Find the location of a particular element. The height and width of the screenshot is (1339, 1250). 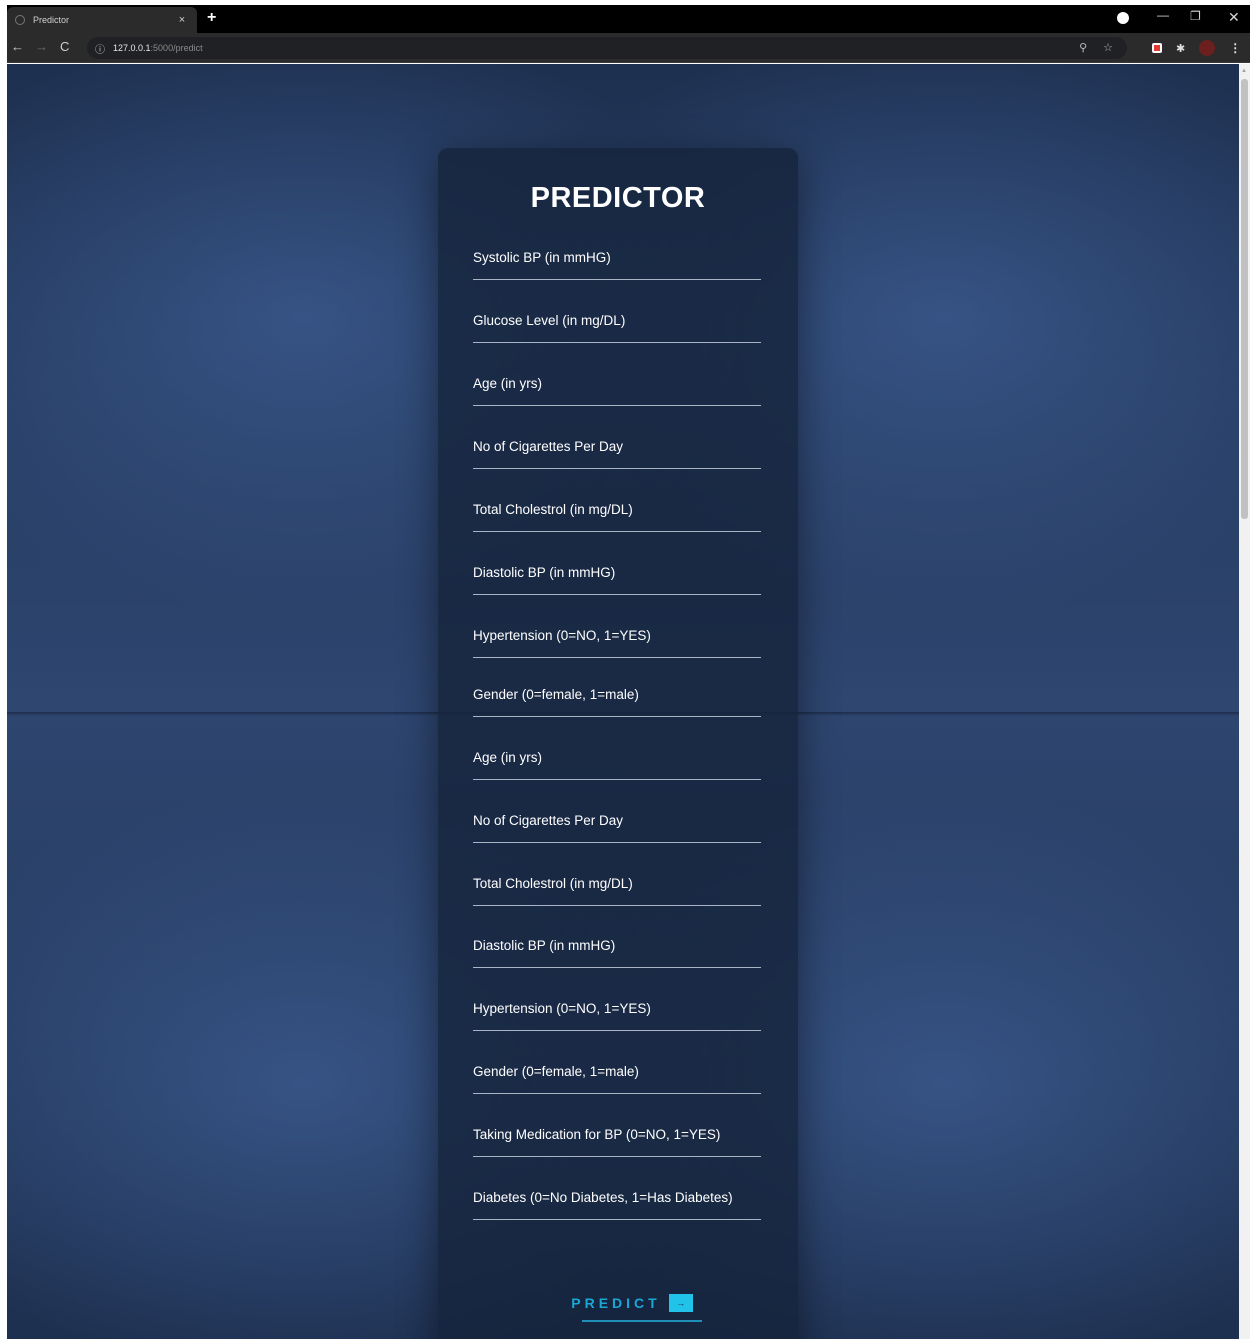

puzzle-icon: ✱ is located at coordinates (1180, 48).